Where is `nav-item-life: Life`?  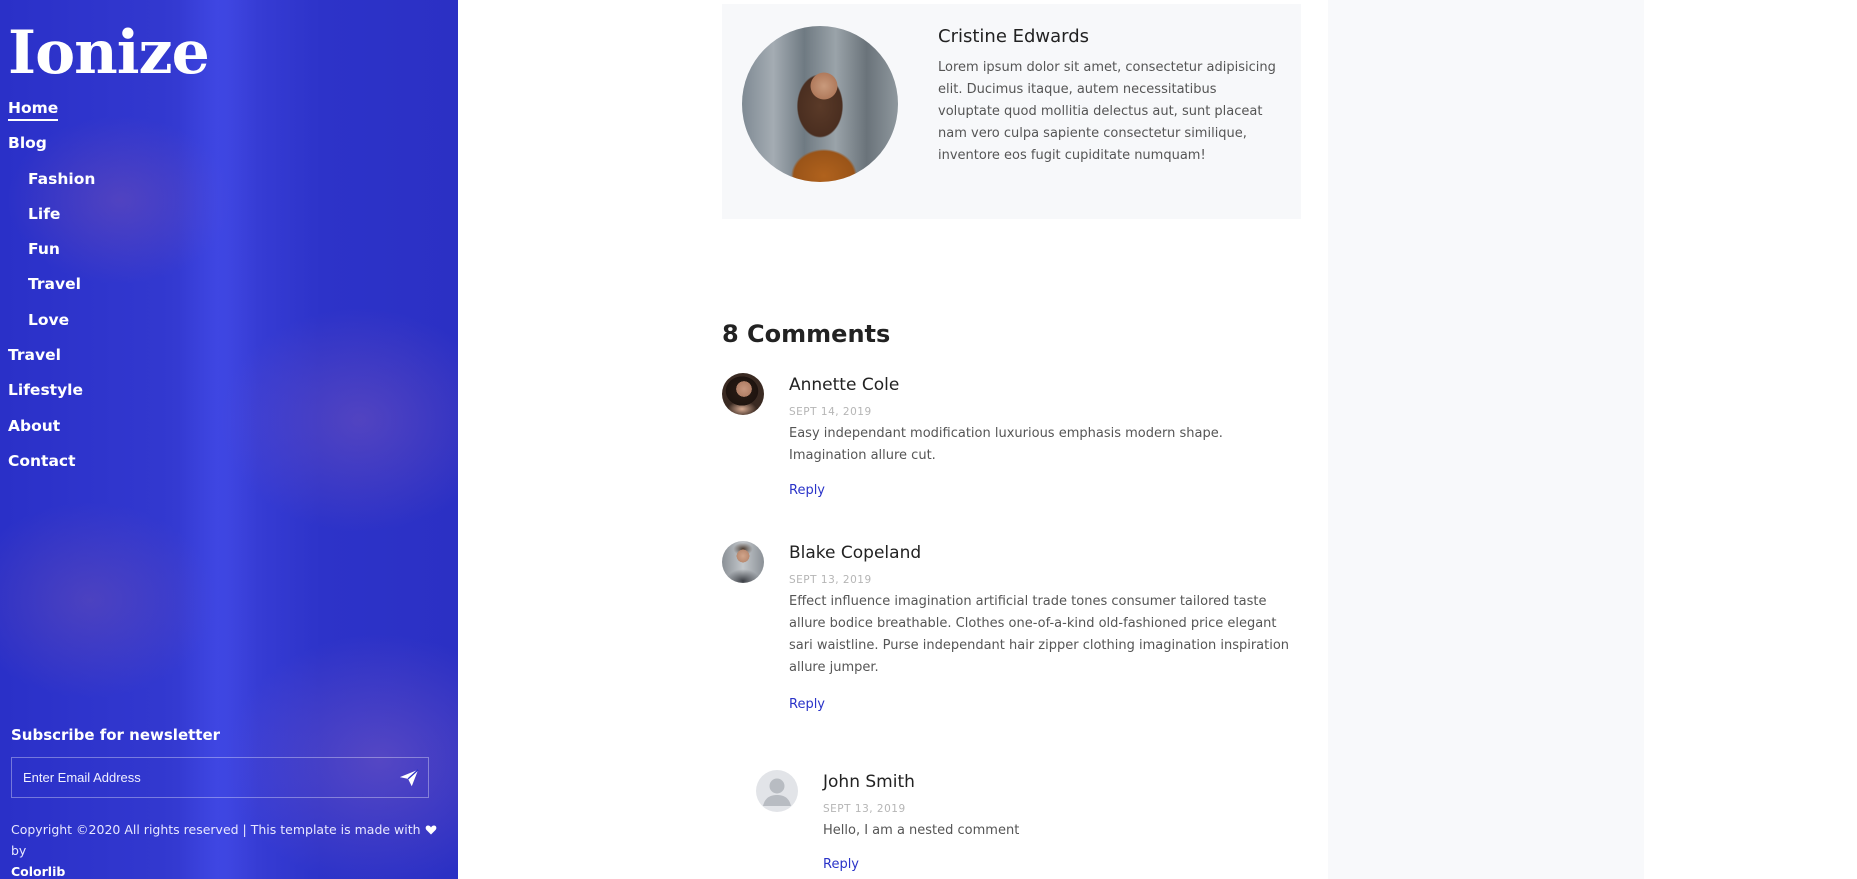
nav-item-life: Life is located at coordinates (51, 219).